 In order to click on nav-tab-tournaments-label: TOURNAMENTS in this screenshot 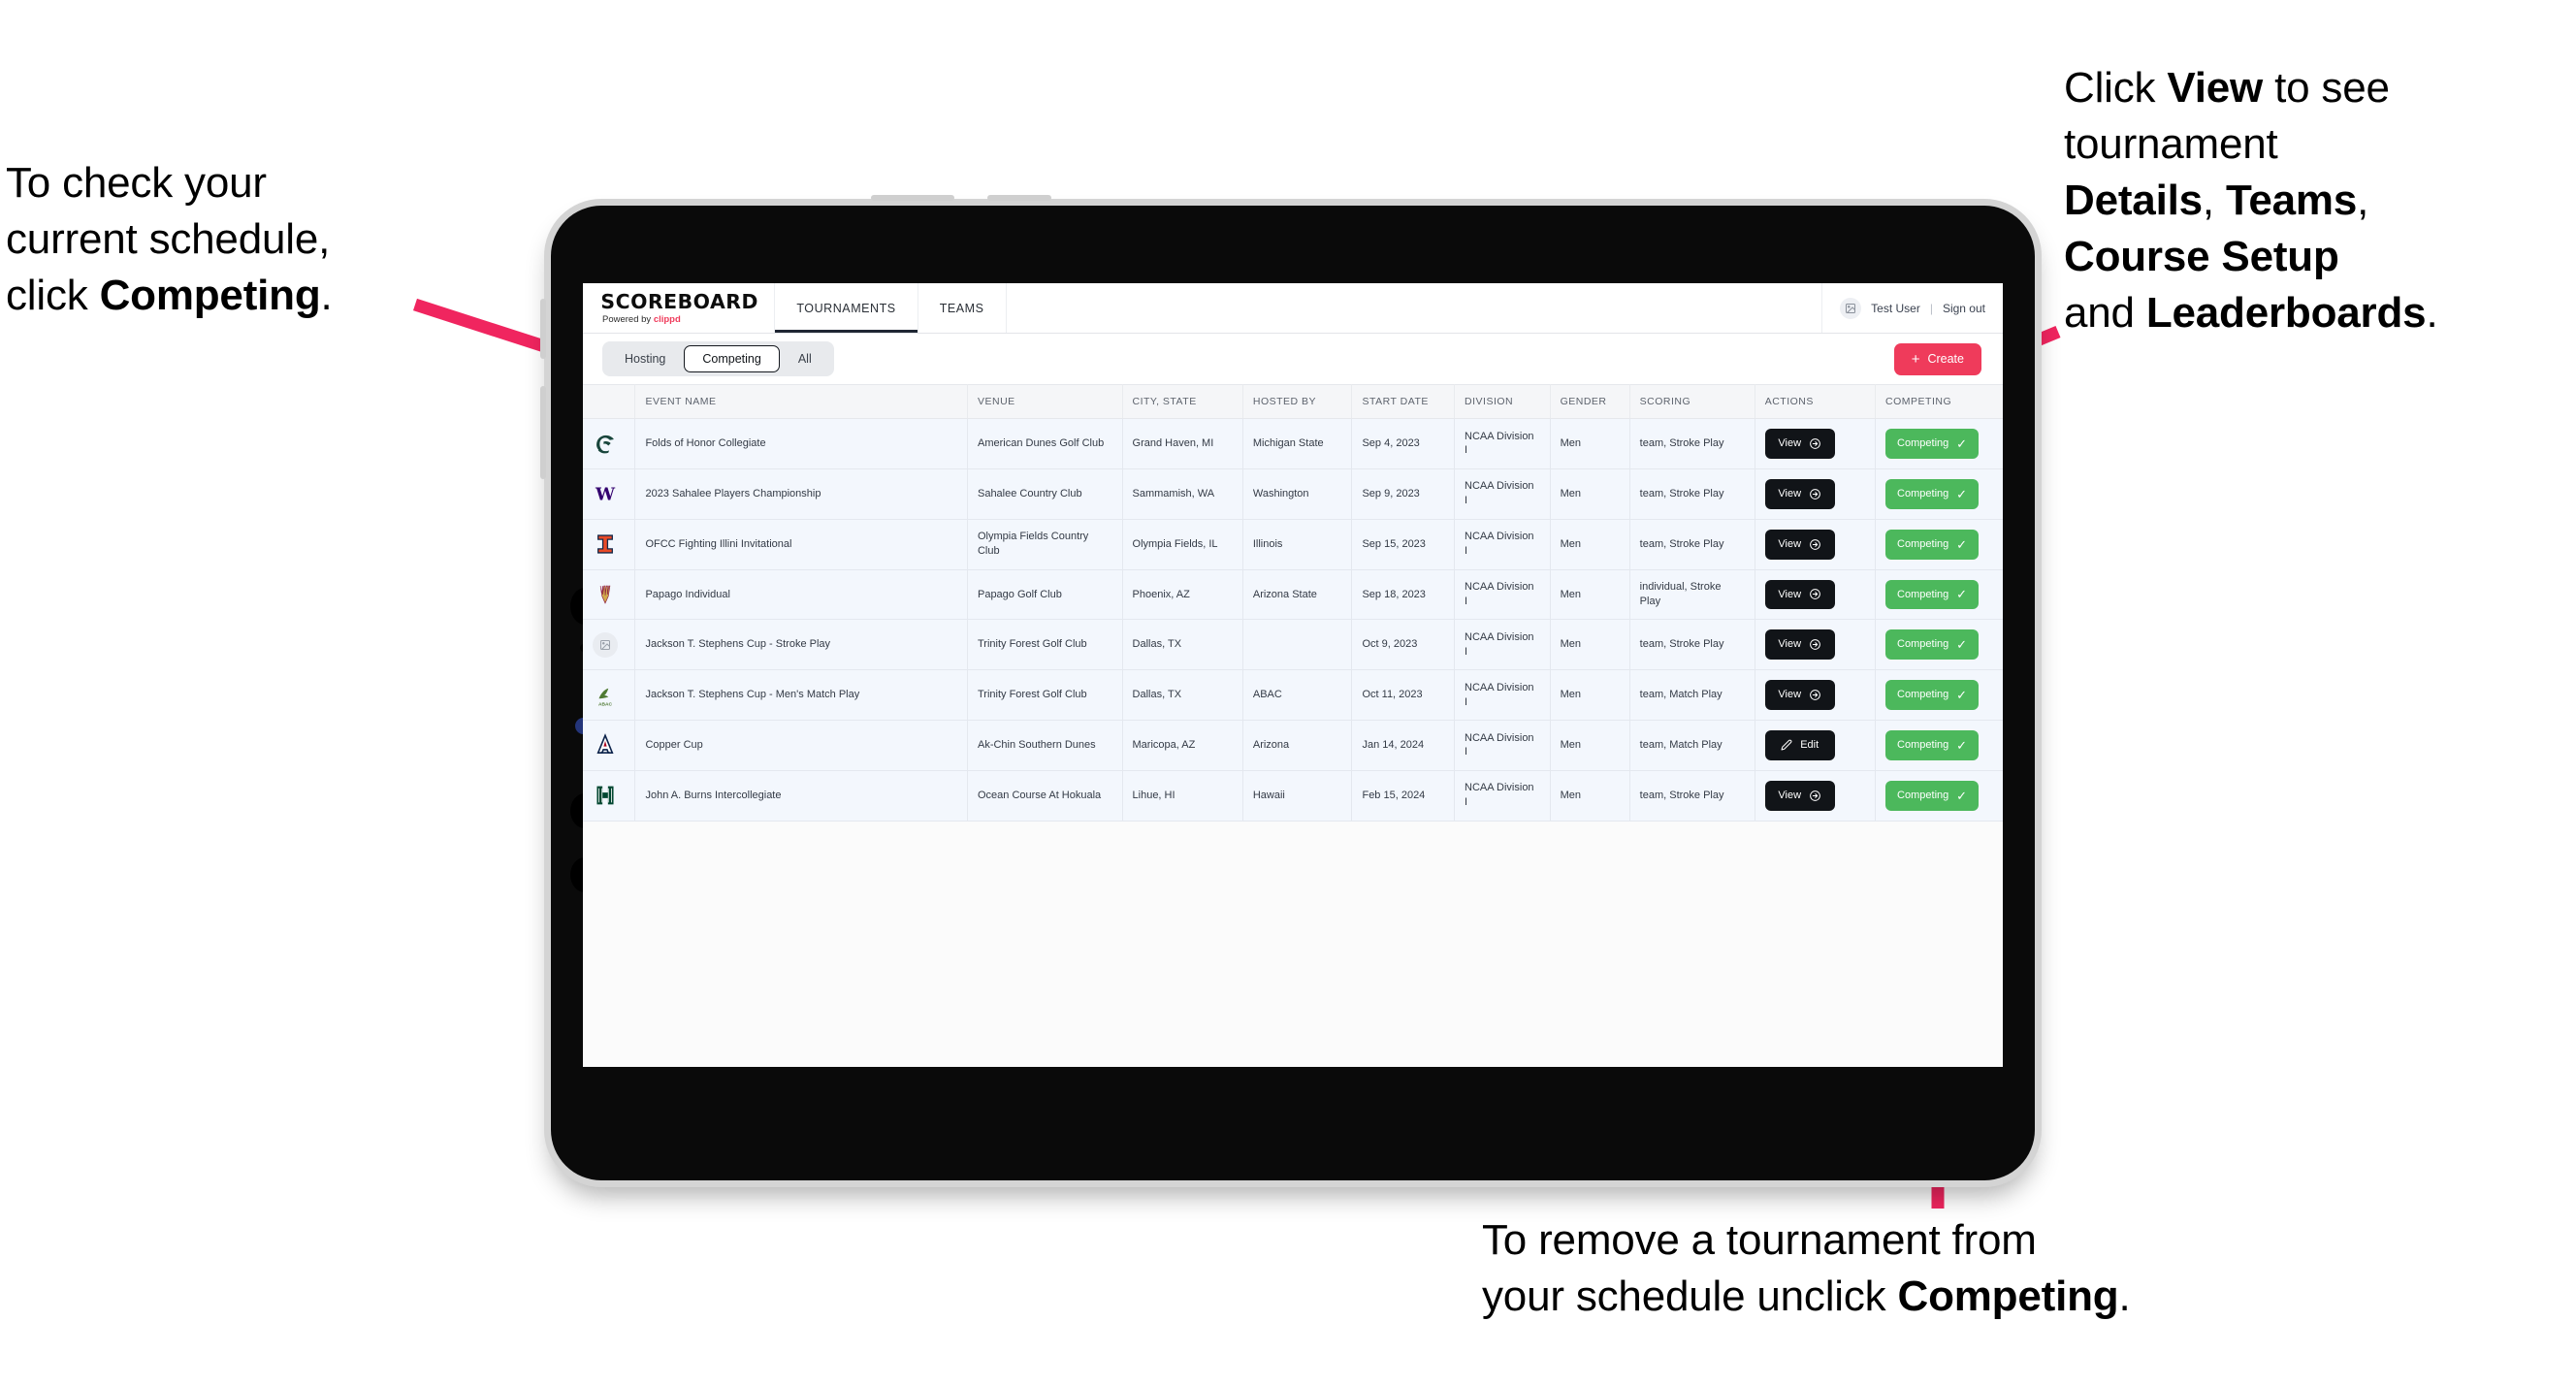, I will do `click(846, 308)`.